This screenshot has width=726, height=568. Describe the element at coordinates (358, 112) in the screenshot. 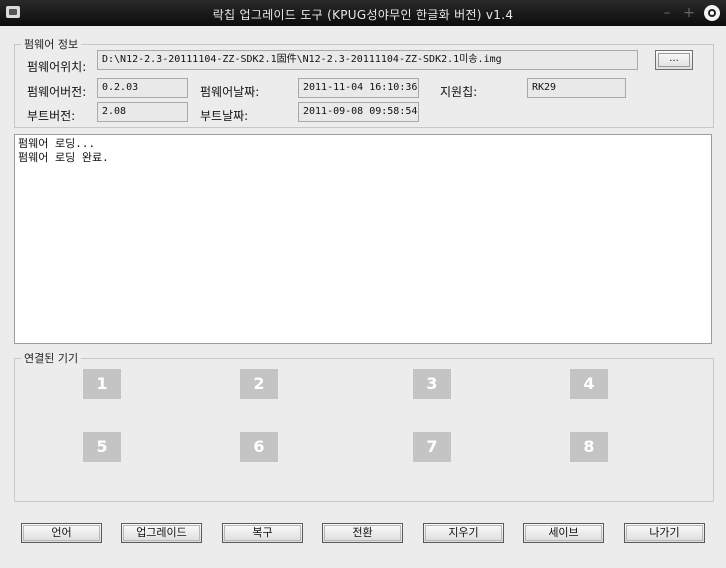

I see `boot-date-field: 2011-09-08 09:58:54` at that location.